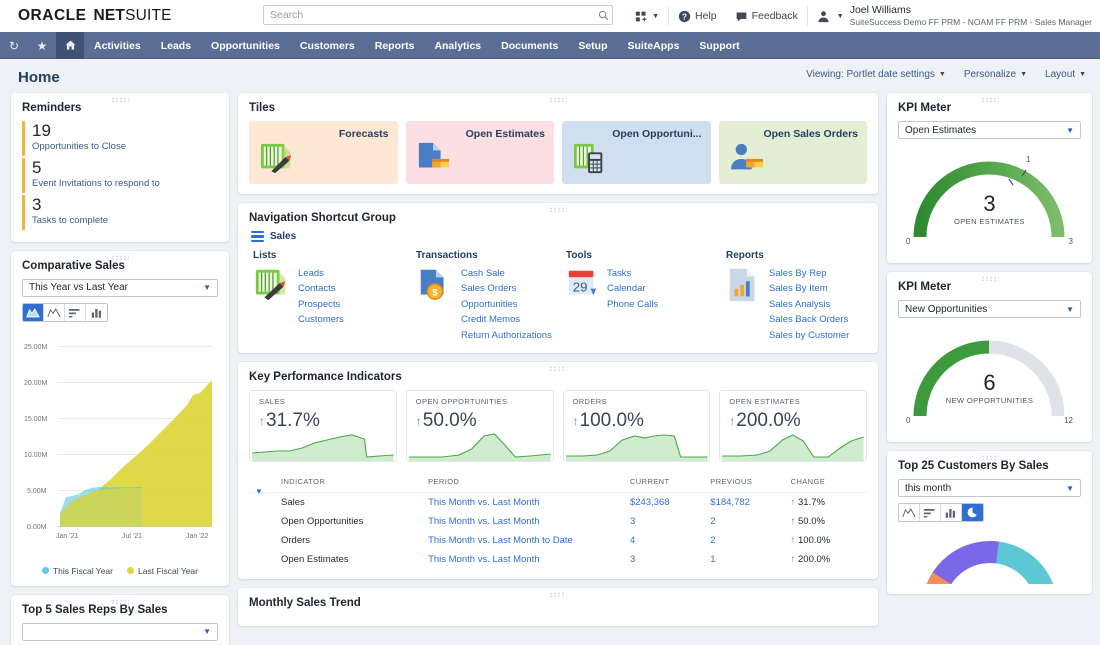 This screenshot has height=645, width=1100. What do you see at coordinates (1065, 74) in the screenshot?
I see `layout-menu: Layout ▼` at bounding box center [1065, 74].